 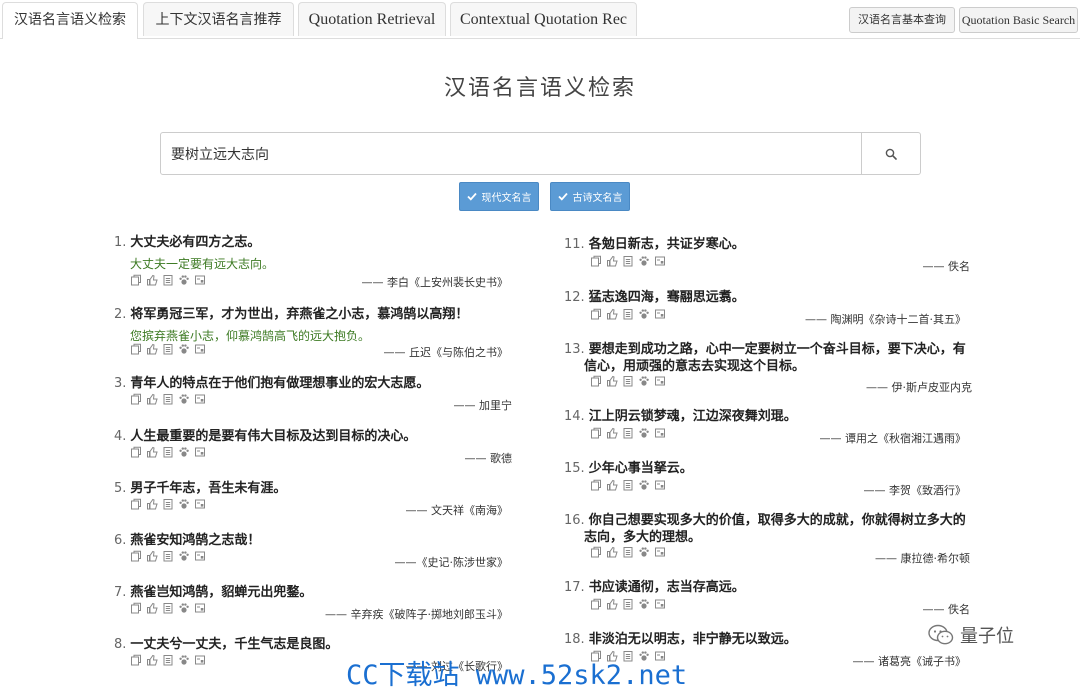 I want to click on quote-text: 7. 燕雀岂知鸿鹄，貂蝉元出兜鍪。, so click(x=213, y=592).